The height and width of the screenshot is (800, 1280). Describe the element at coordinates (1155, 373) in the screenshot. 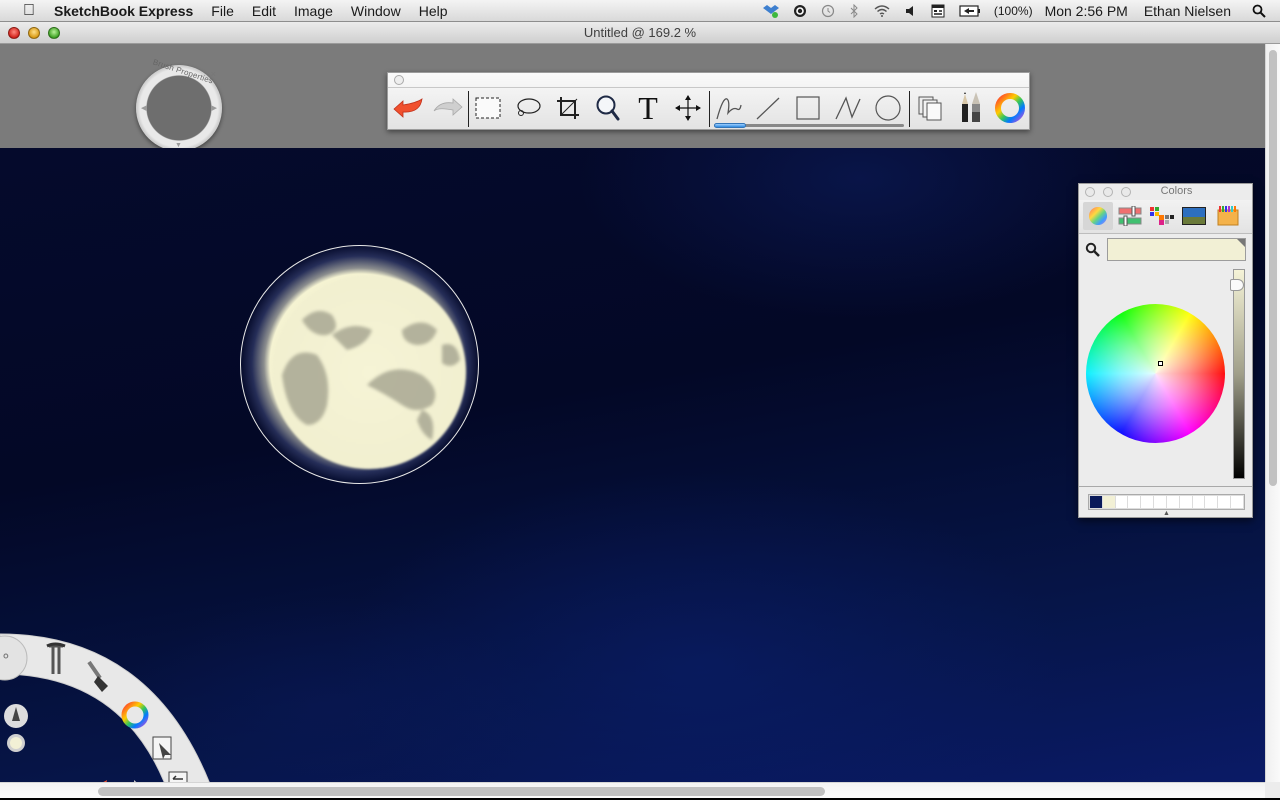

I see `color-wheel` at that location.